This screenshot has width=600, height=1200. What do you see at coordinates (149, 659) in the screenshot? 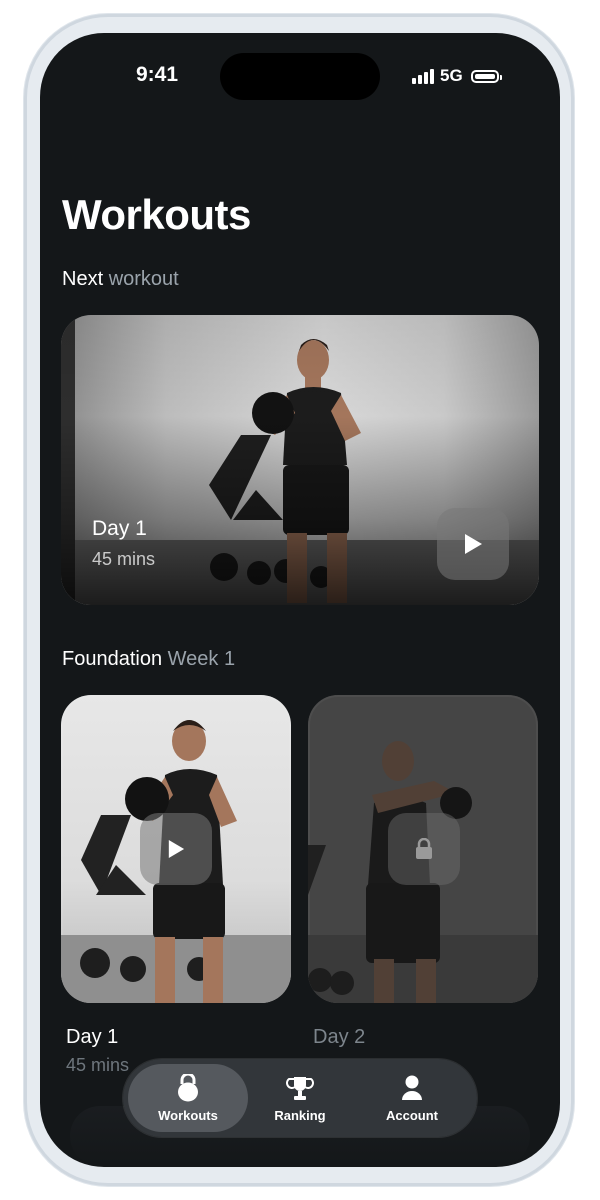
I see `program-heading: Foundation Week 1` at bounding box center [149, 659].